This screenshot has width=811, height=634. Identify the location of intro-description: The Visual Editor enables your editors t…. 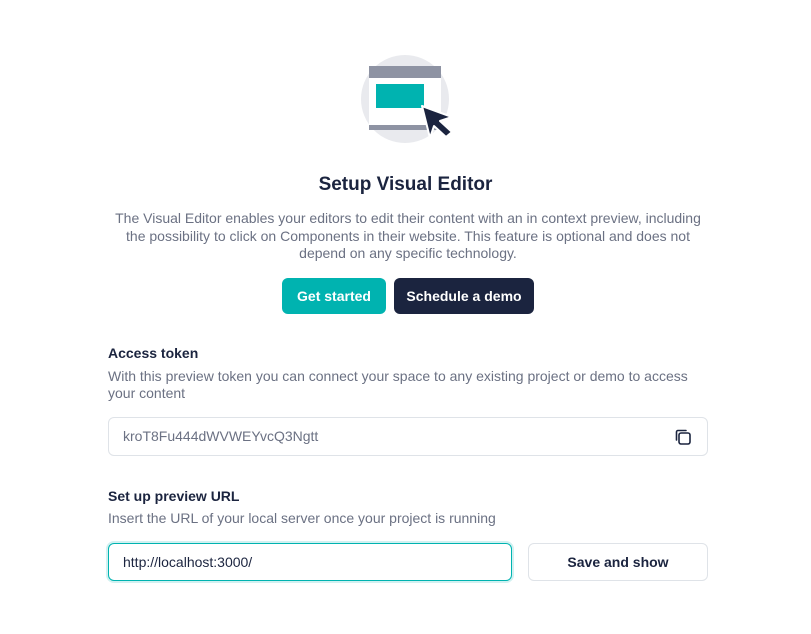
(408, 235).